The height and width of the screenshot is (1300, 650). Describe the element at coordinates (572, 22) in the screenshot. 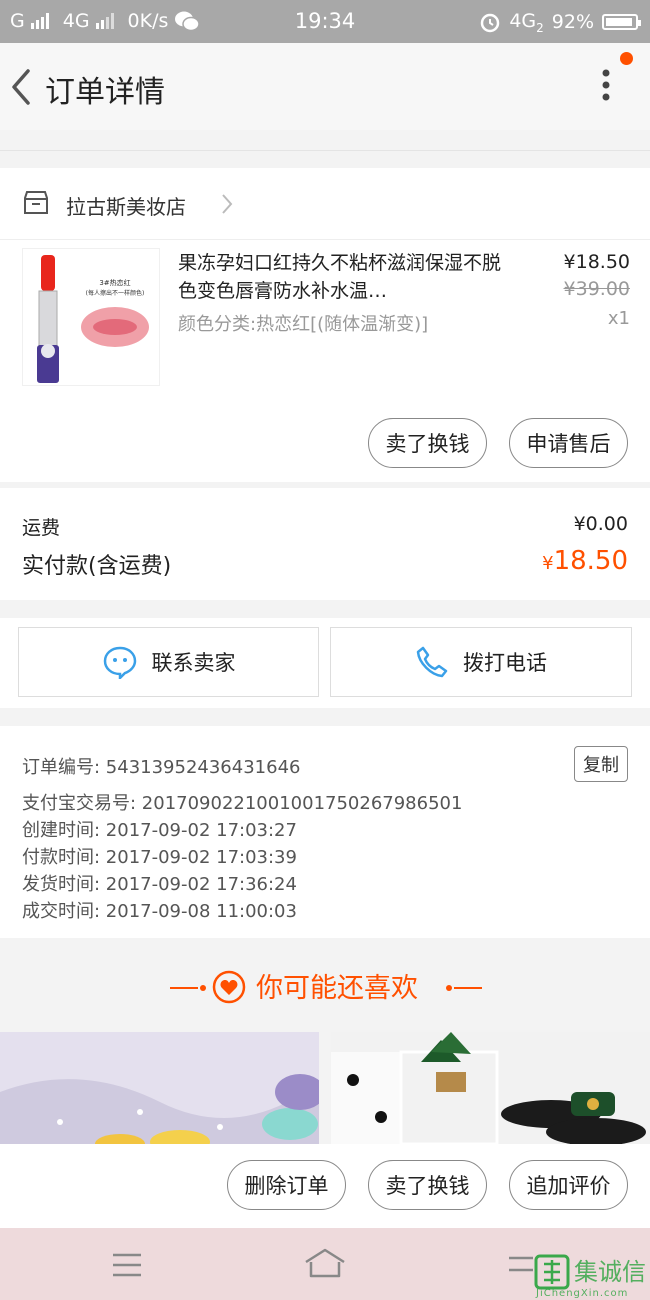

I see `battery-percent: 92%` at that location.